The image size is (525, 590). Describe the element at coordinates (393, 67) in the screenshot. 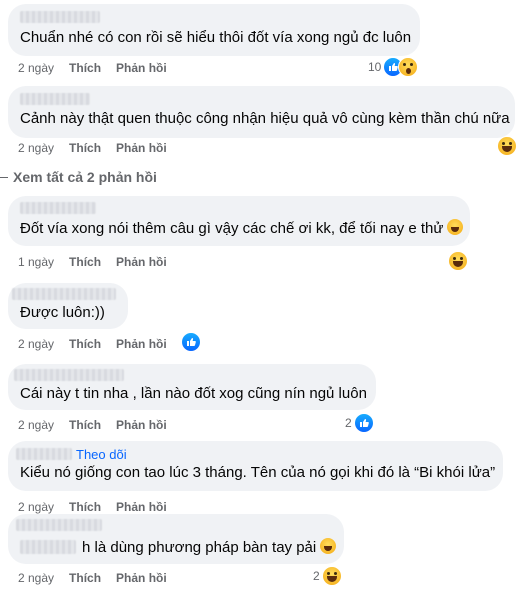

I see `reaction-summary: 10` at that location.